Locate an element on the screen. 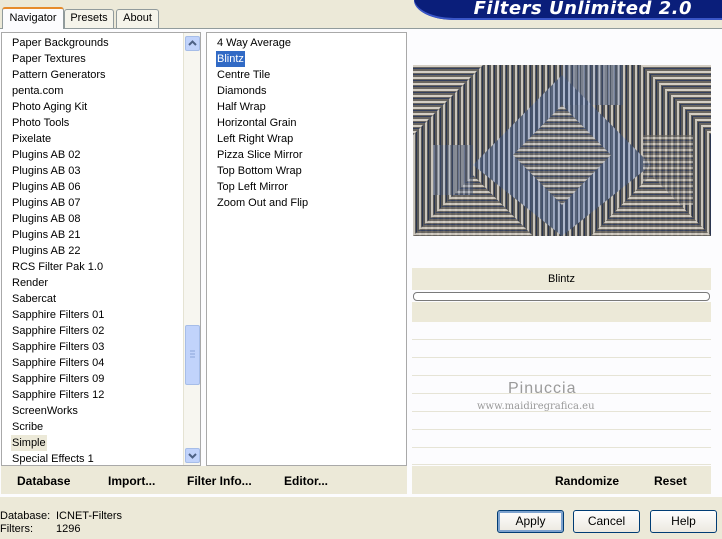  apply-button: Apply is located at coordinates (530, 521).